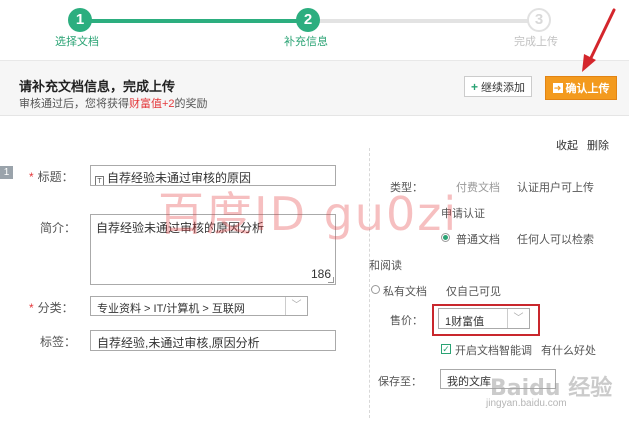  What do you see at coordinates (51, 177) in the screenshot?
I see `title-label: * 标题：` at bounding box center [51, 177].